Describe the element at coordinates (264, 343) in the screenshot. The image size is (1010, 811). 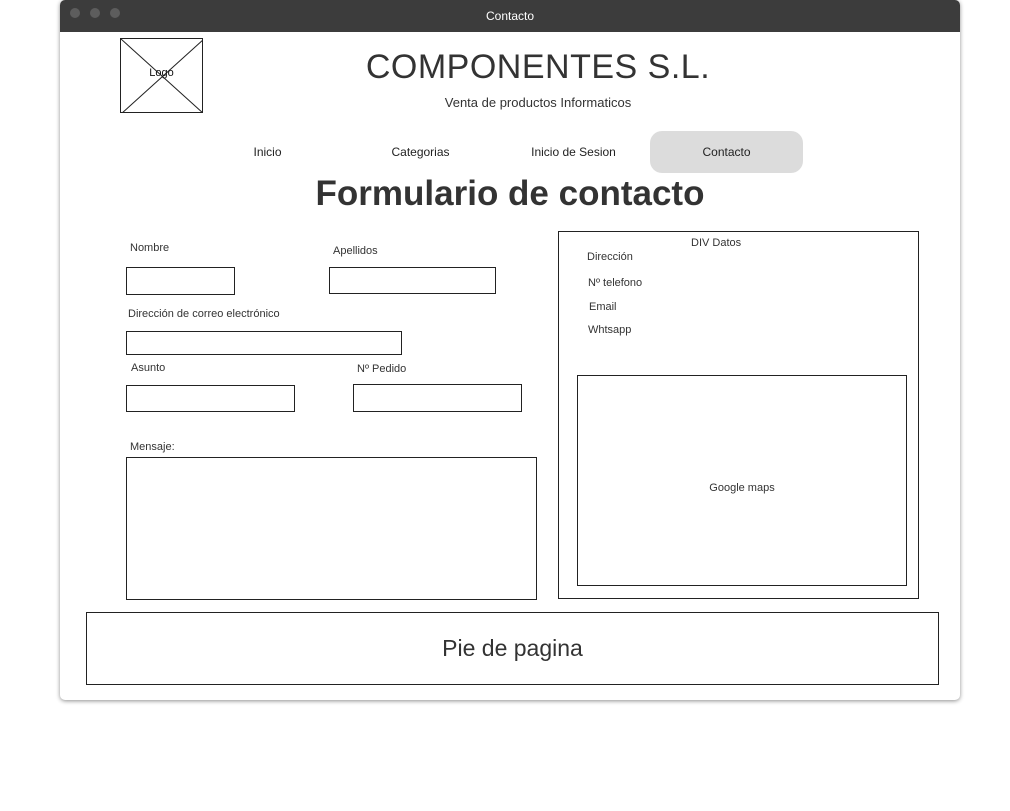
I see `email-input` at that location.